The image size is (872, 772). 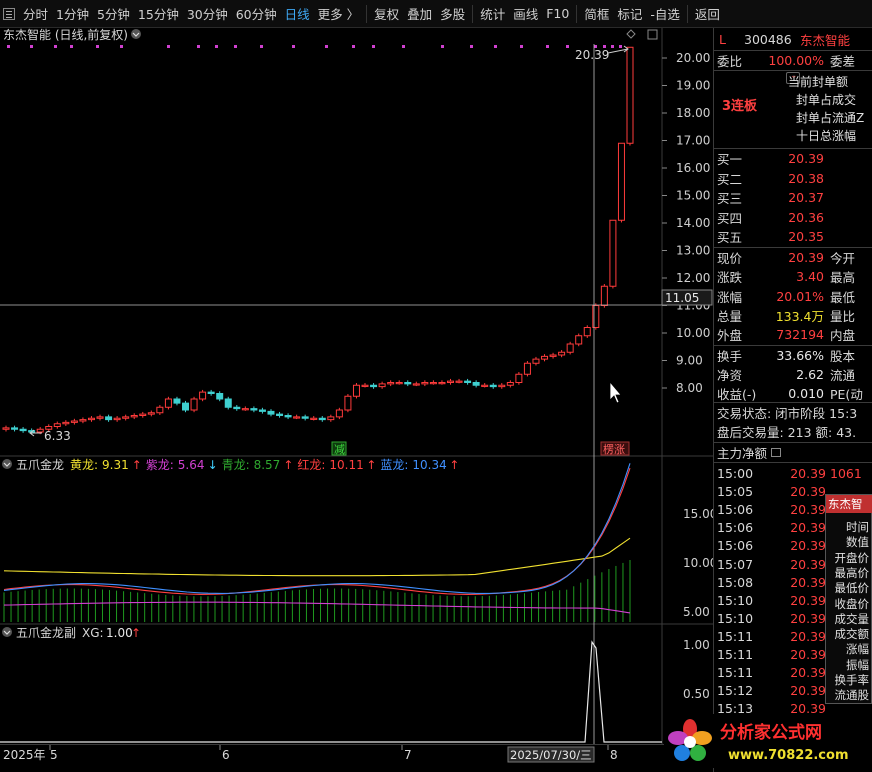 What do you see at coordinates (830, 118) in the screenshot?
I see `limit-info-label: 封单占流通Z` at bounding box center [830, 118].